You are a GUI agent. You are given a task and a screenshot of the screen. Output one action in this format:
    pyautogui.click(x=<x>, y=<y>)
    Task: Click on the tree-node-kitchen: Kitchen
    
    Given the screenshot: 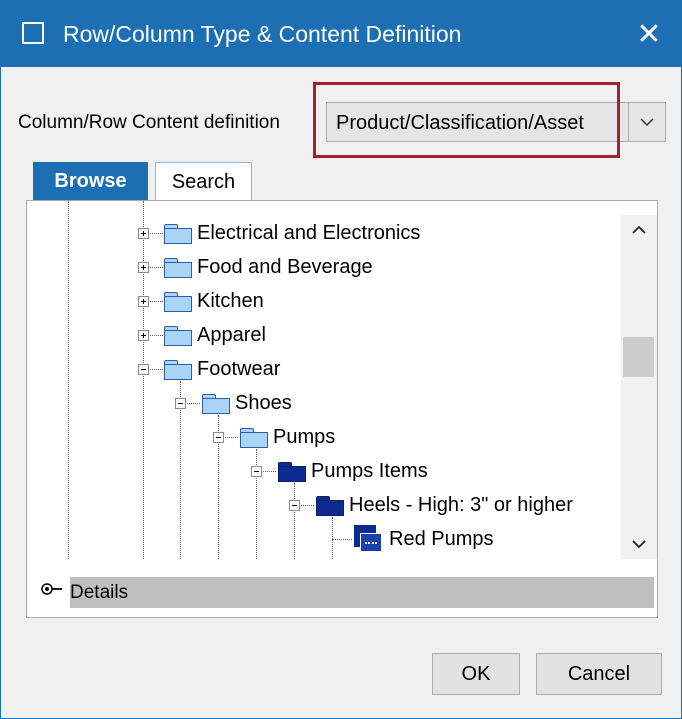 What is the action you would take?
    pyautogui.click(x=214, y=301)
    